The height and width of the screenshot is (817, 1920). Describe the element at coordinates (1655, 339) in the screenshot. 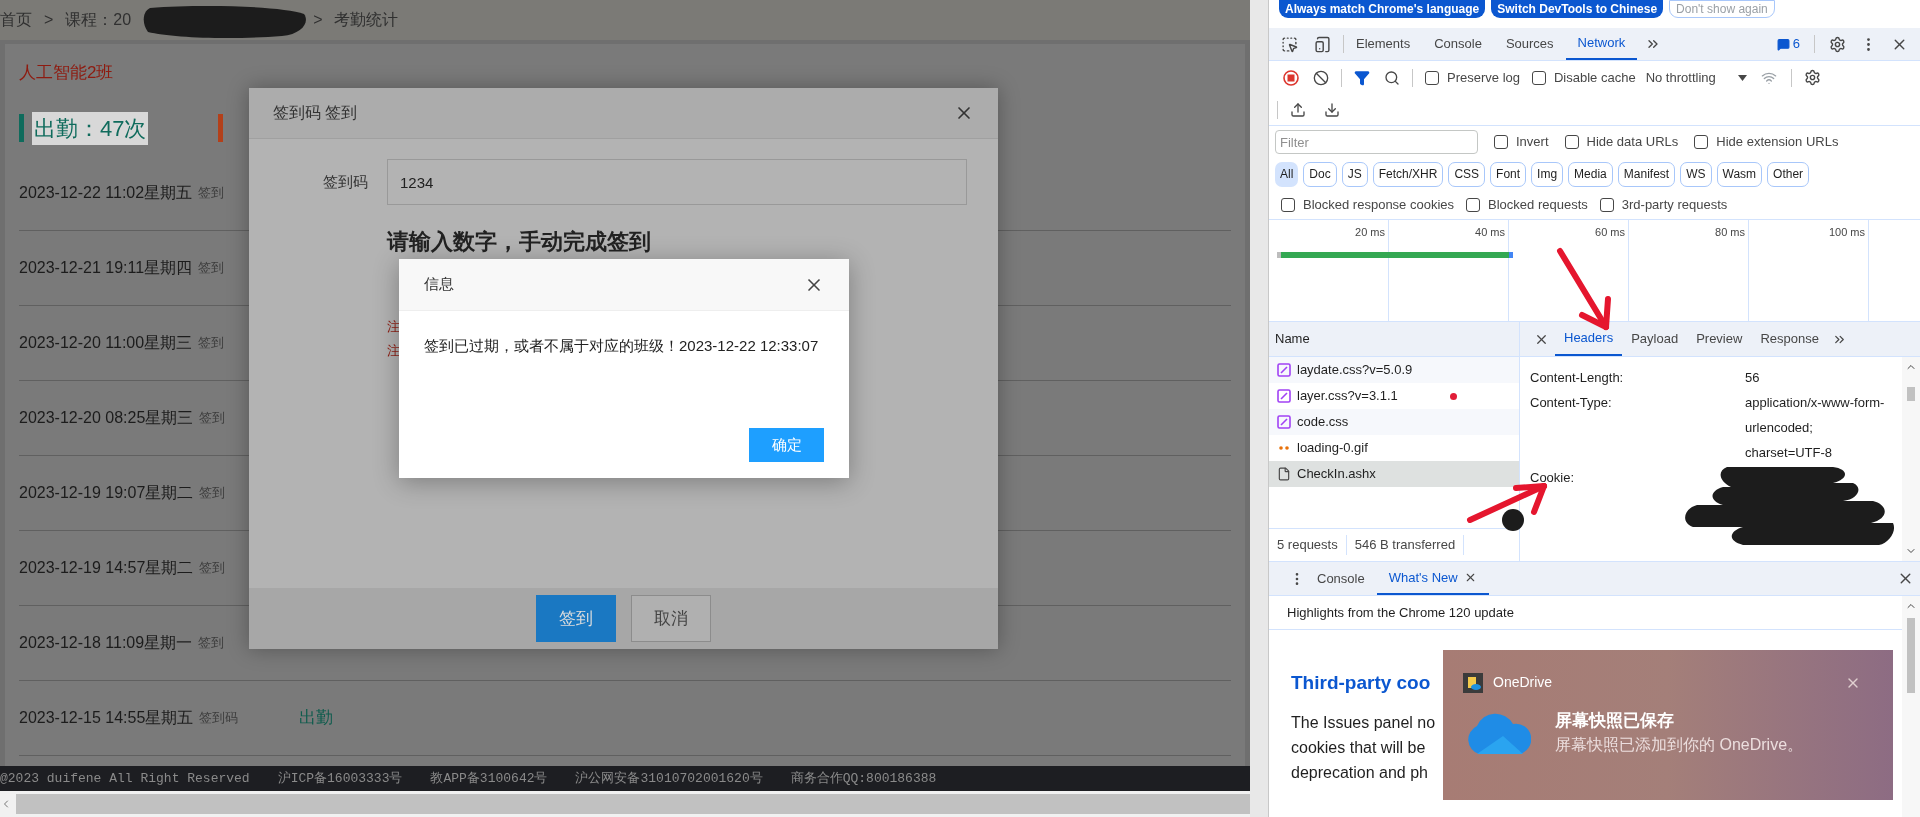

I see `detail-tab: Payload` at that location.